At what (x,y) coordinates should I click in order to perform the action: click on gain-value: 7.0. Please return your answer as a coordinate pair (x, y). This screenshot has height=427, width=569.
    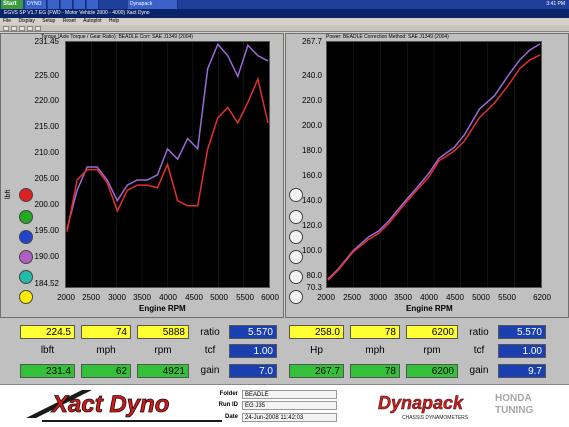
    Looking at the image, I should click on (253, 371).